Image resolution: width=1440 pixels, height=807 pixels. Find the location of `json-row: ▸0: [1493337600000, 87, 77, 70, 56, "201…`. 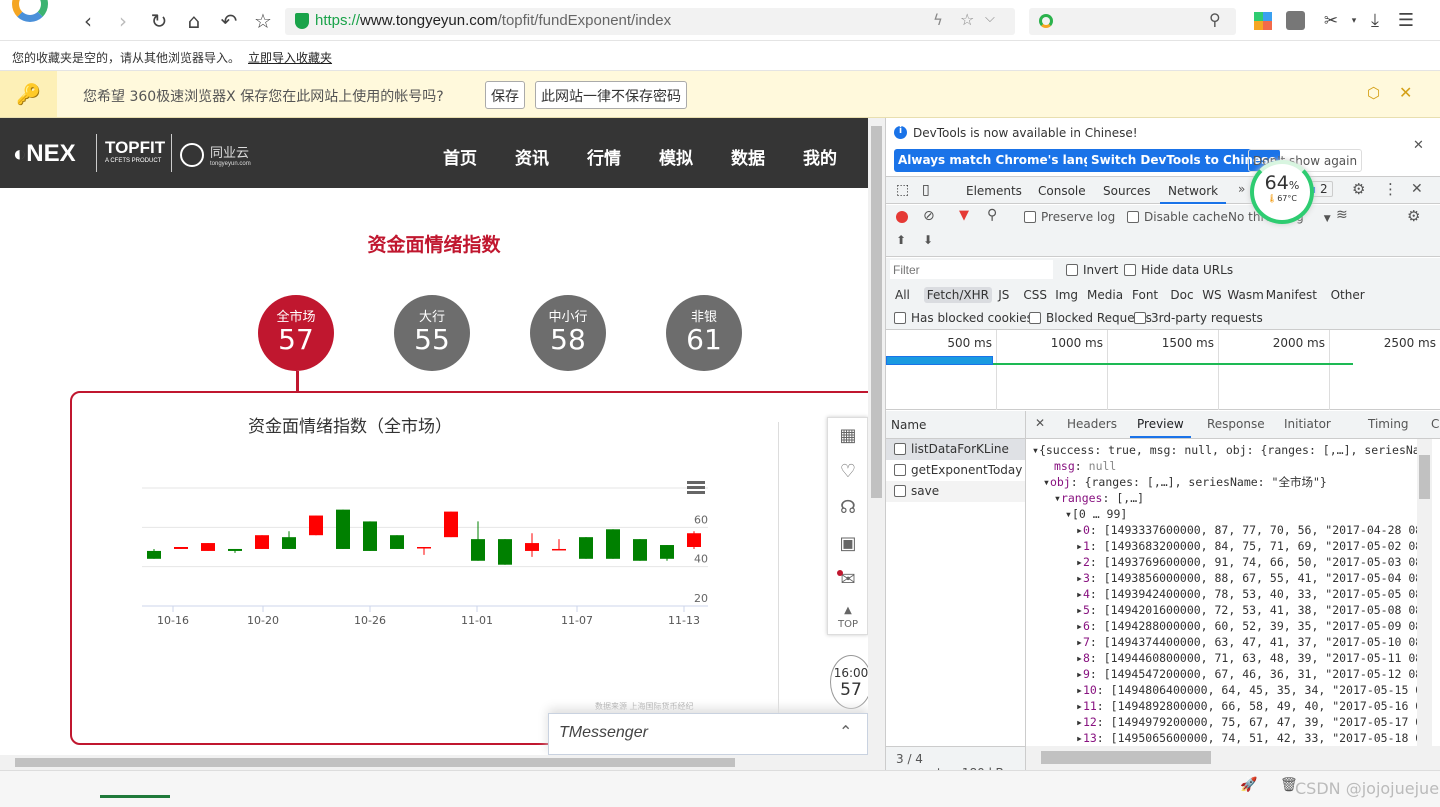

json-row: ▸0: [1493337600000, 87, 77, 70, 56, "201… is located at coordinates (1224, 530).